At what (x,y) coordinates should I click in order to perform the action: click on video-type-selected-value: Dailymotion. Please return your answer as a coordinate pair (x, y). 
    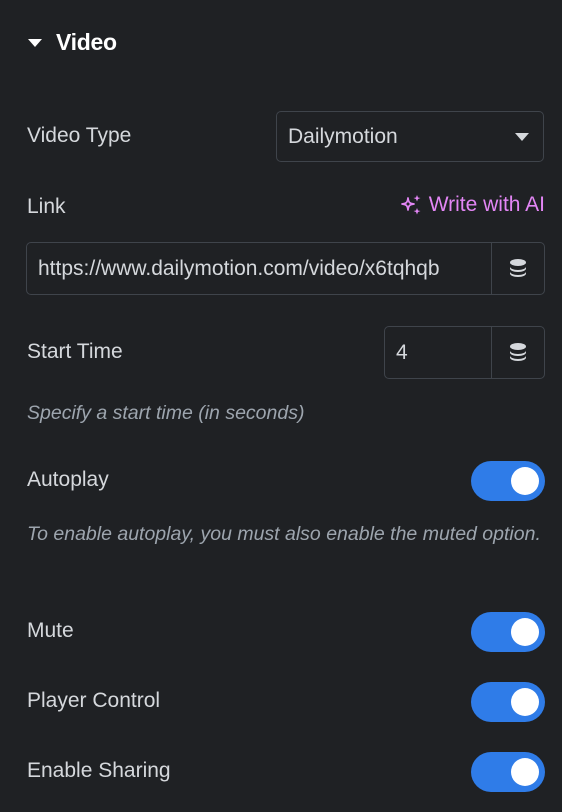
    Looking at the image, I should click on (343, 136).